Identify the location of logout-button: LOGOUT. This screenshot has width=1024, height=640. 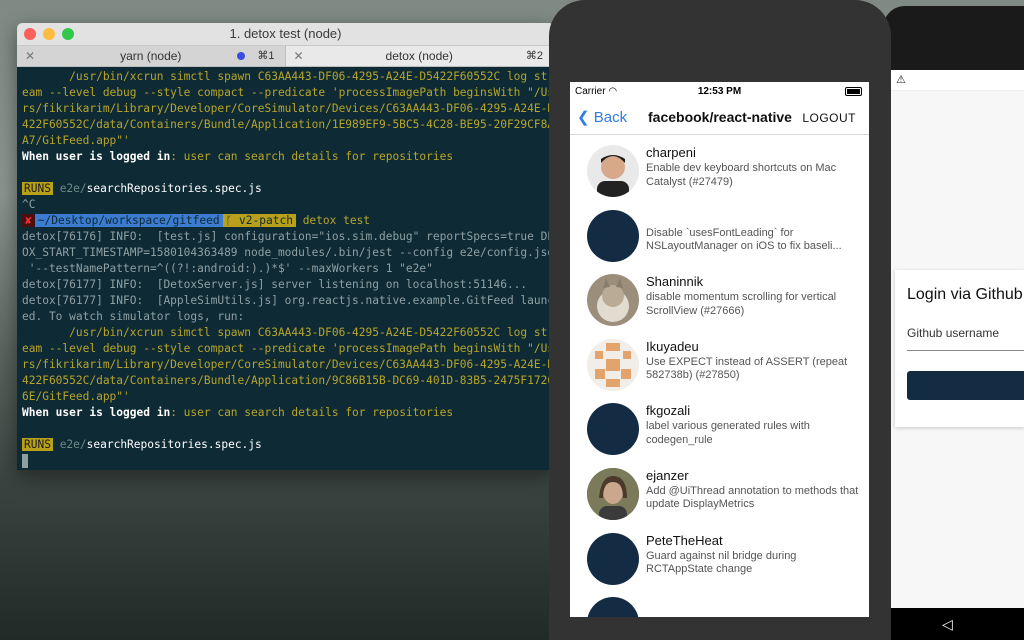
(829, 118).